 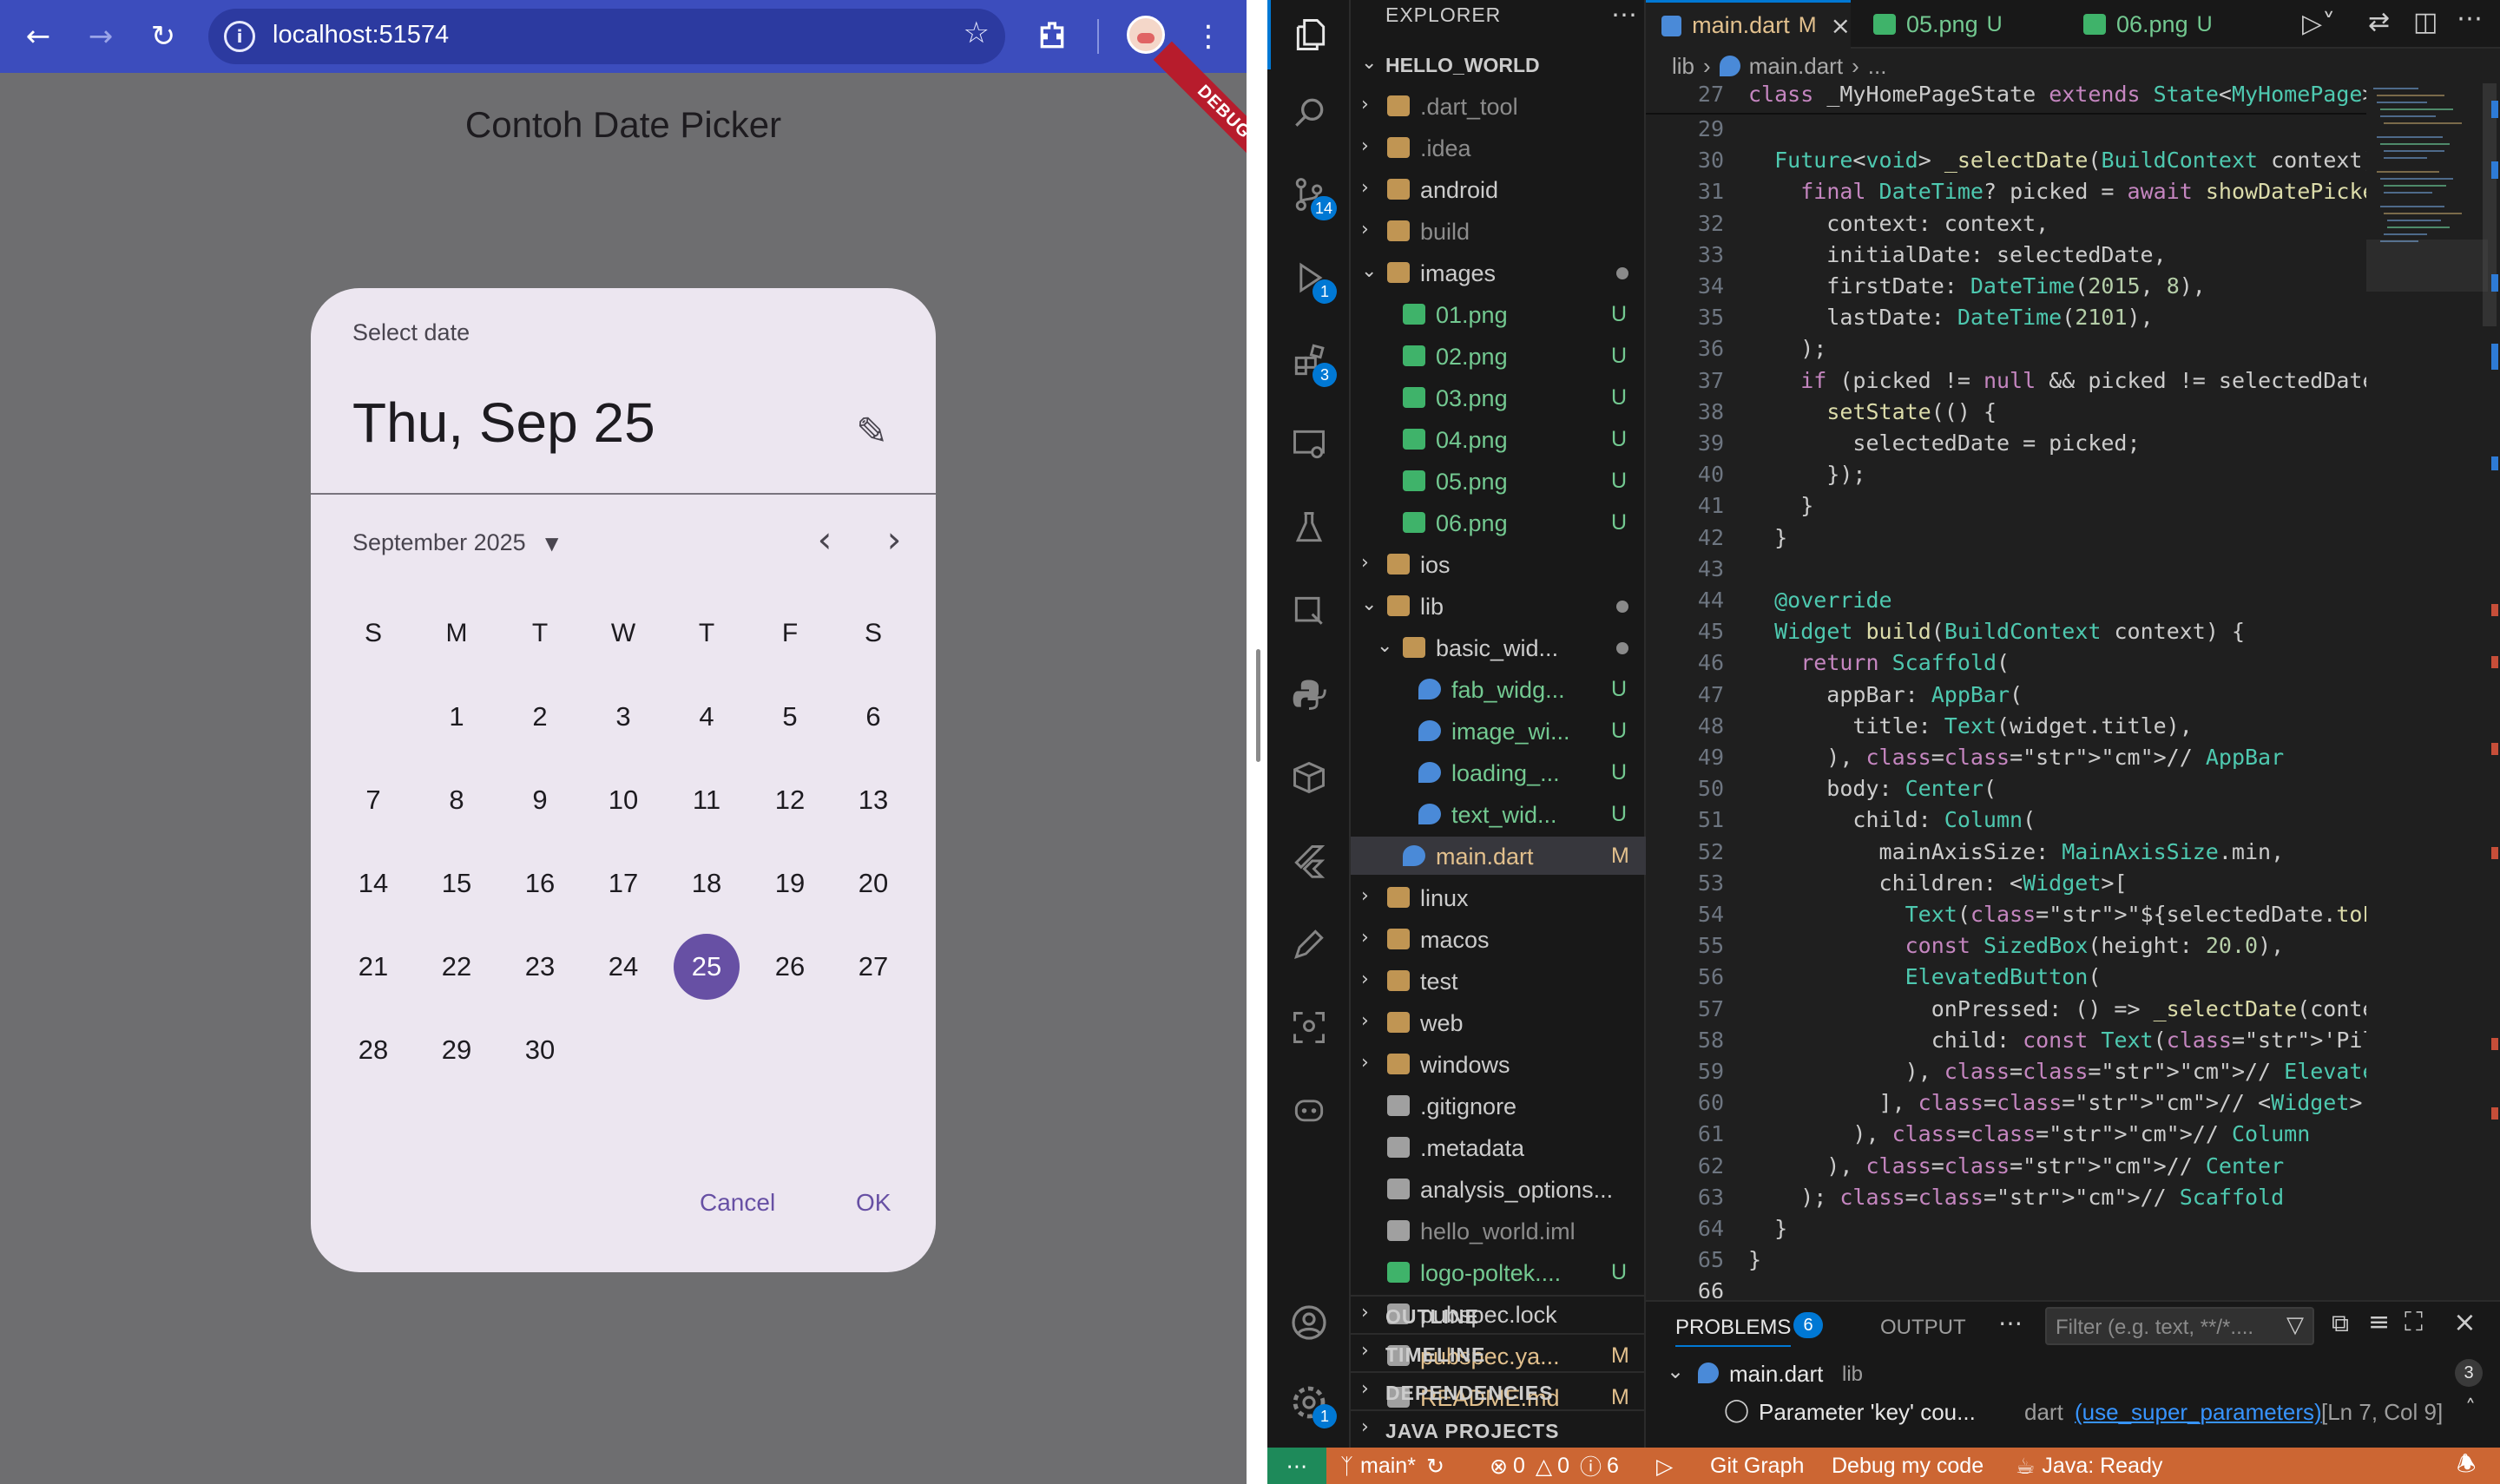 What do you see at coordinates (623, 716) in the screenshot?
I see `calendar-day: 3` at bounding box center [623, 716].